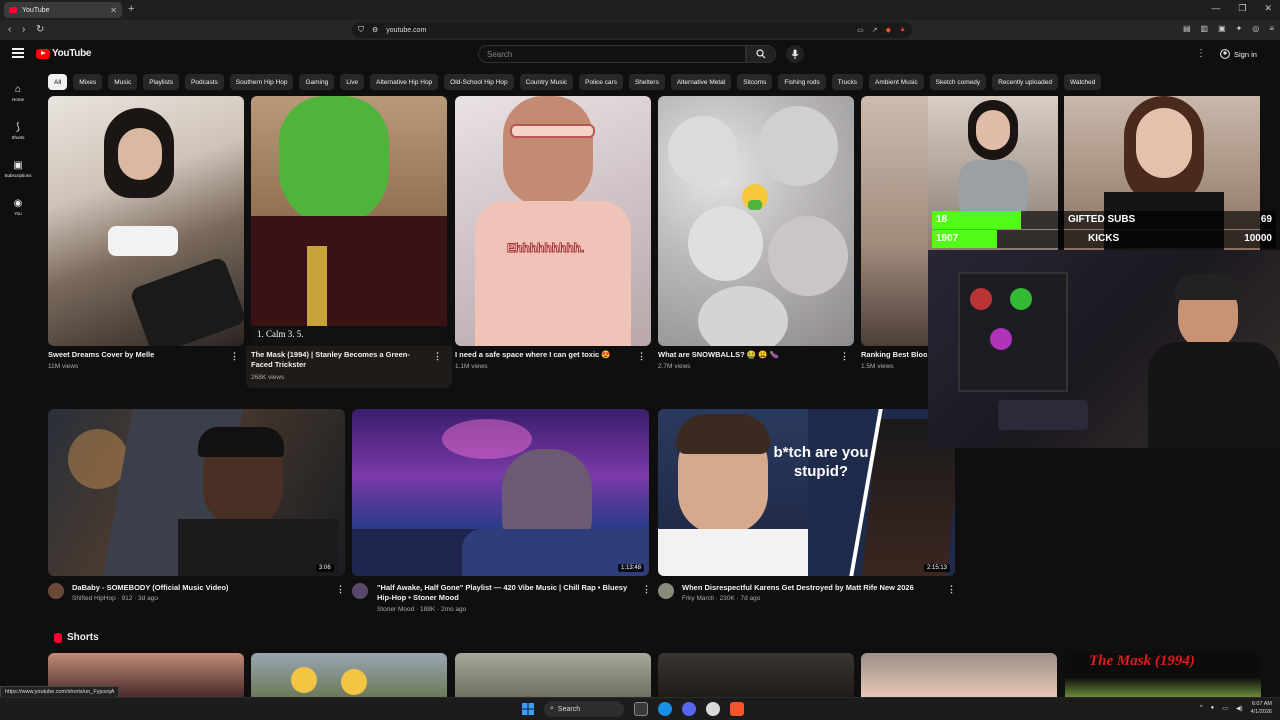 Image resolution: width=1280 pixels, height=720 pixels. I want to click on back-icon: ‹, so click(9, 29).